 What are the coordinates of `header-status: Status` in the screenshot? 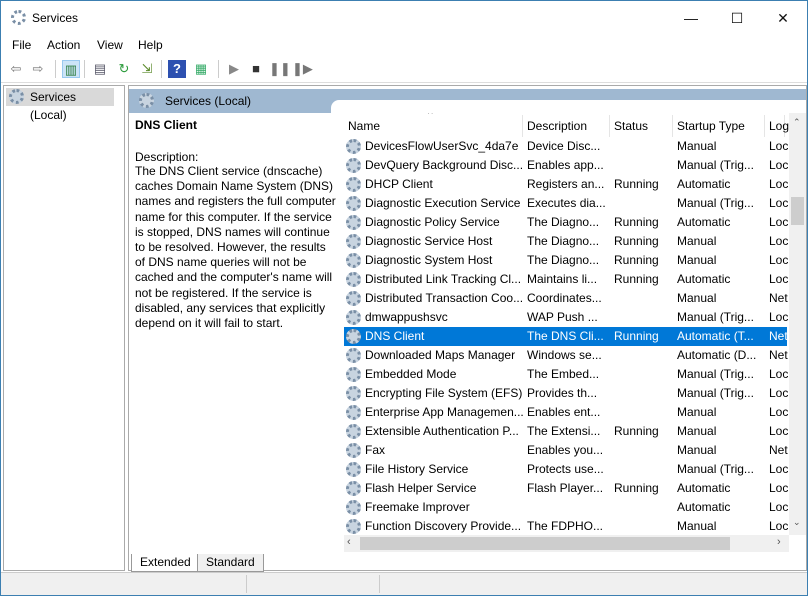 It's located at (641, 126).